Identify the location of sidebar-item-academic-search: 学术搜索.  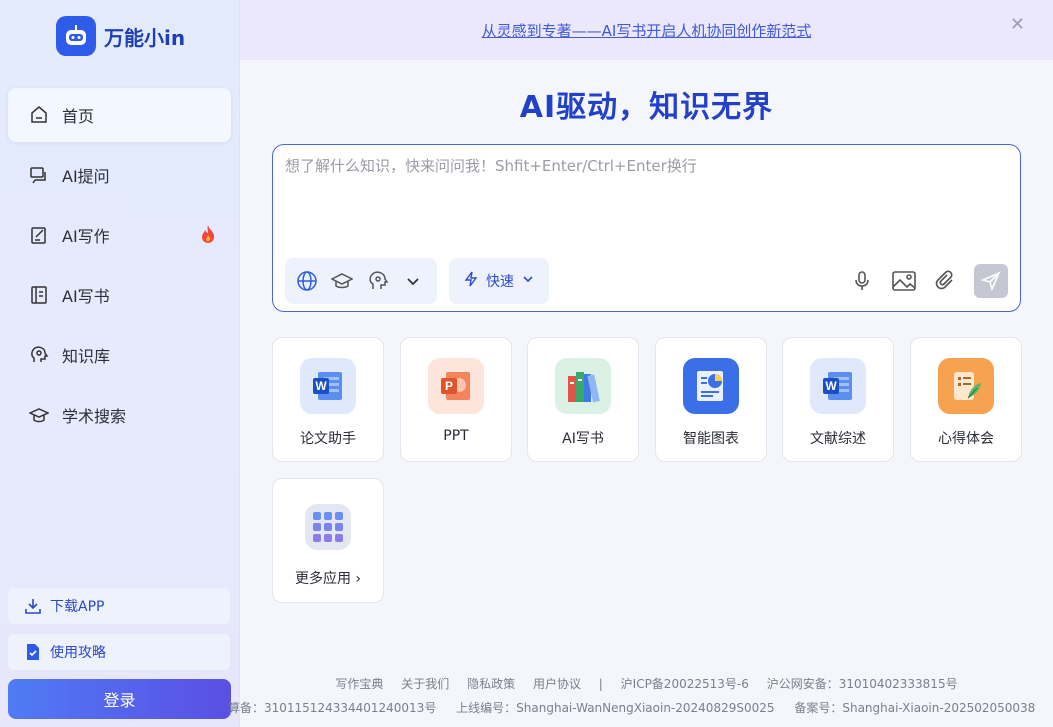
(119, 415).